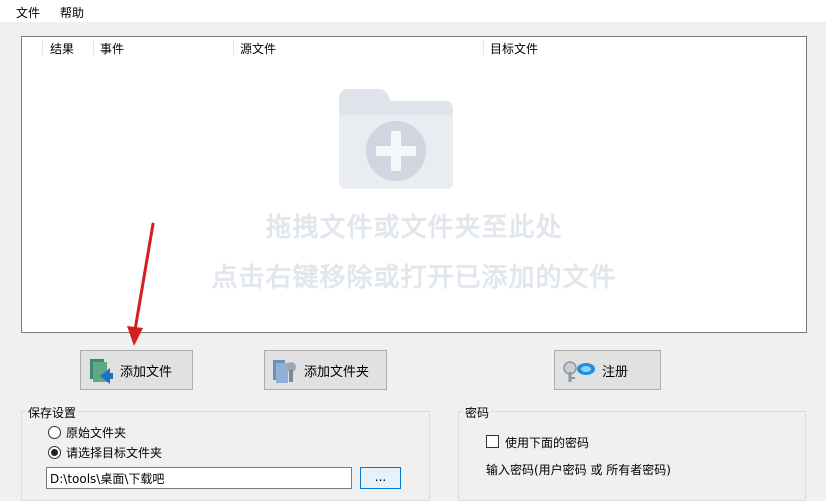 The width and height of the screenshot is (826, 501). Describe the element at coordinates (62, 48) in the screenshot. I see `column-header-result: 结果` at that location.